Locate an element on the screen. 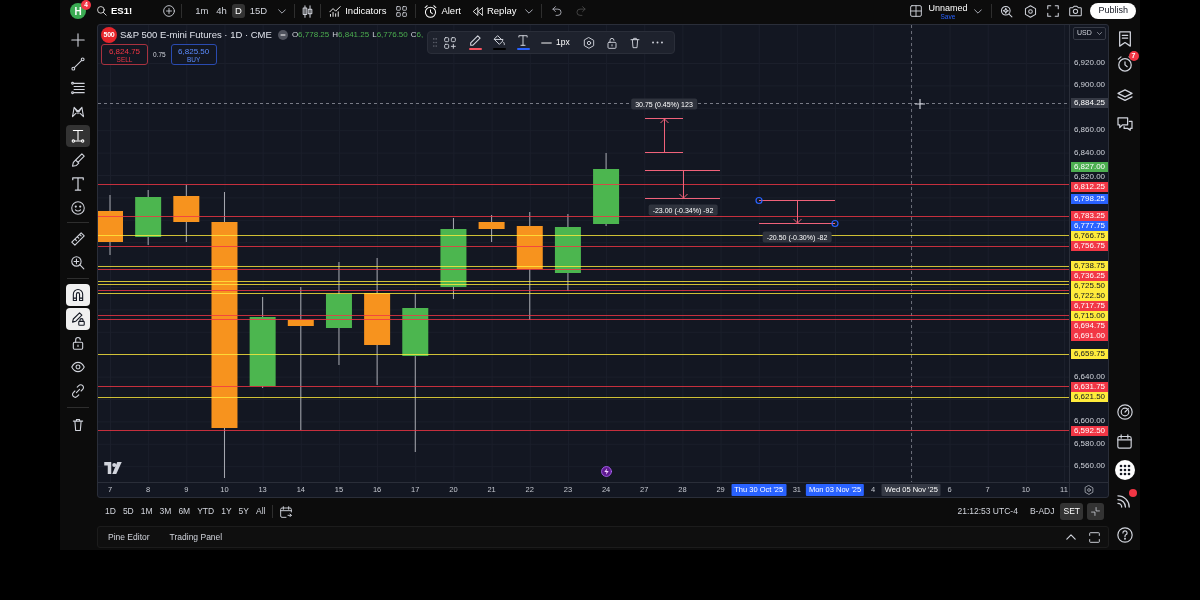  price-level-label: 6,592.50 is located at coordinates (1089, 431).